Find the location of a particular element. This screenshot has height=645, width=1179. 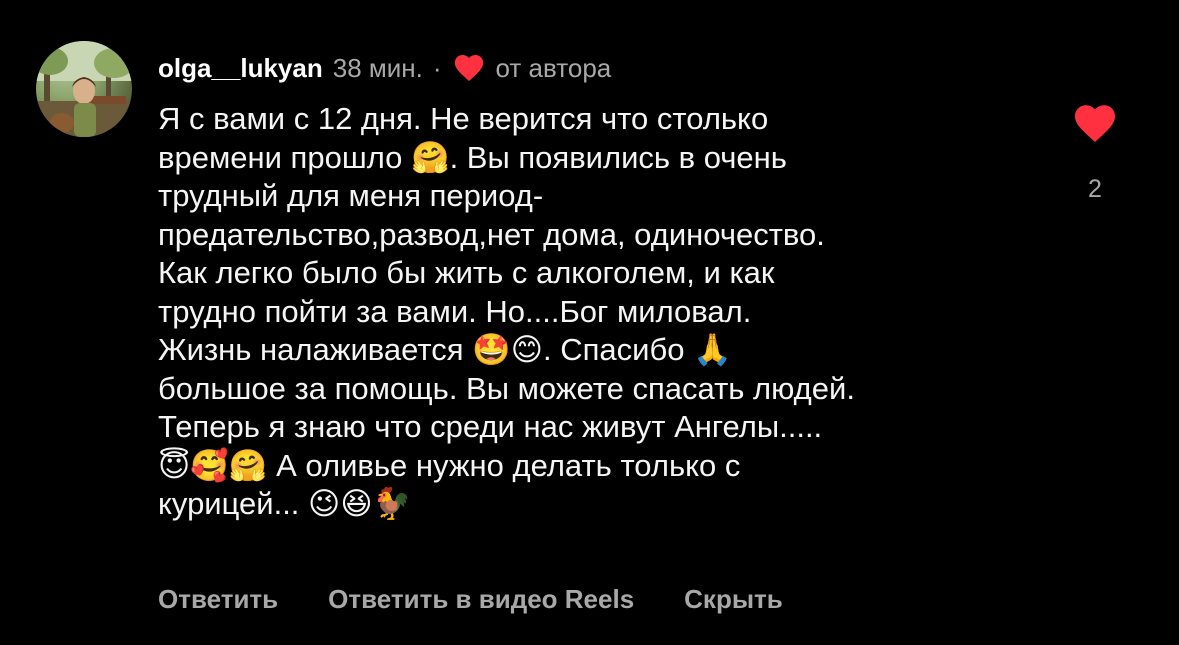

like-count: 2 is located at coordinates (1095, 189).